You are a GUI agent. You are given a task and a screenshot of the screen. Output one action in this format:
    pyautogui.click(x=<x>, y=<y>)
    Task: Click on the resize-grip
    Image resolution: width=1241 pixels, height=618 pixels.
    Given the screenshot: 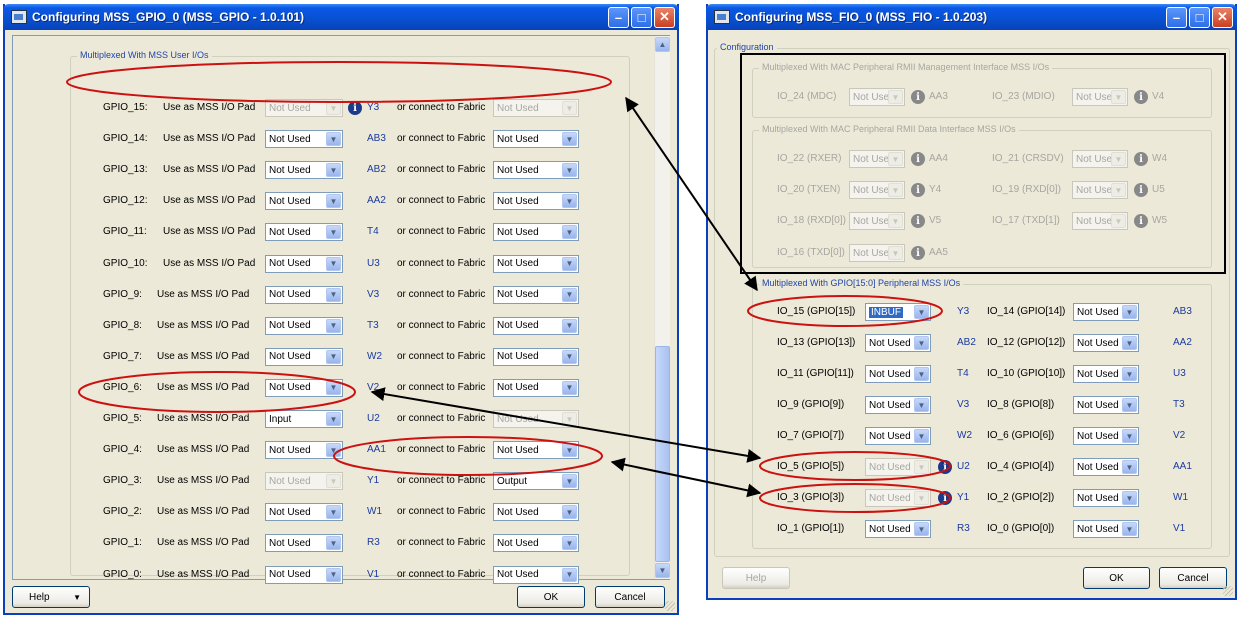 What is the action you would take?
    pyautogui.click(x=1228, y=591)
    